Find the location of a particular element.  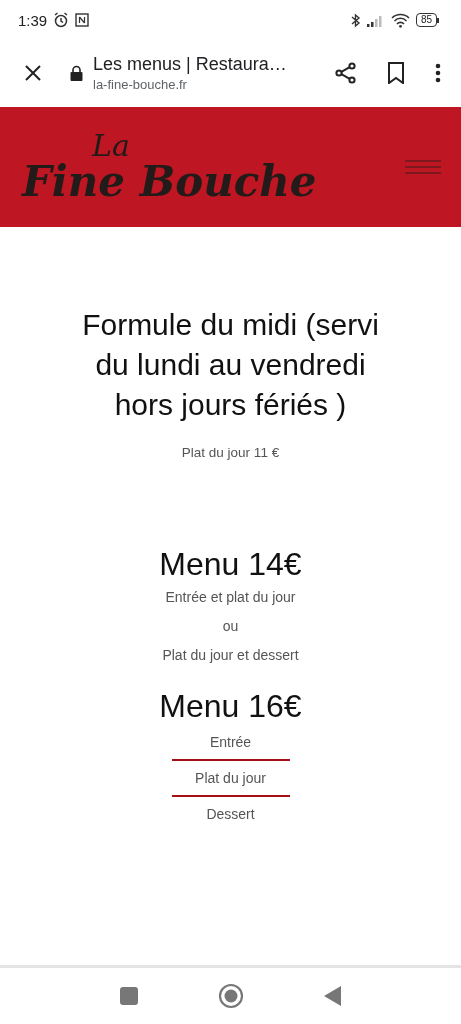

signal-icon is located at coordinates (375, 20).